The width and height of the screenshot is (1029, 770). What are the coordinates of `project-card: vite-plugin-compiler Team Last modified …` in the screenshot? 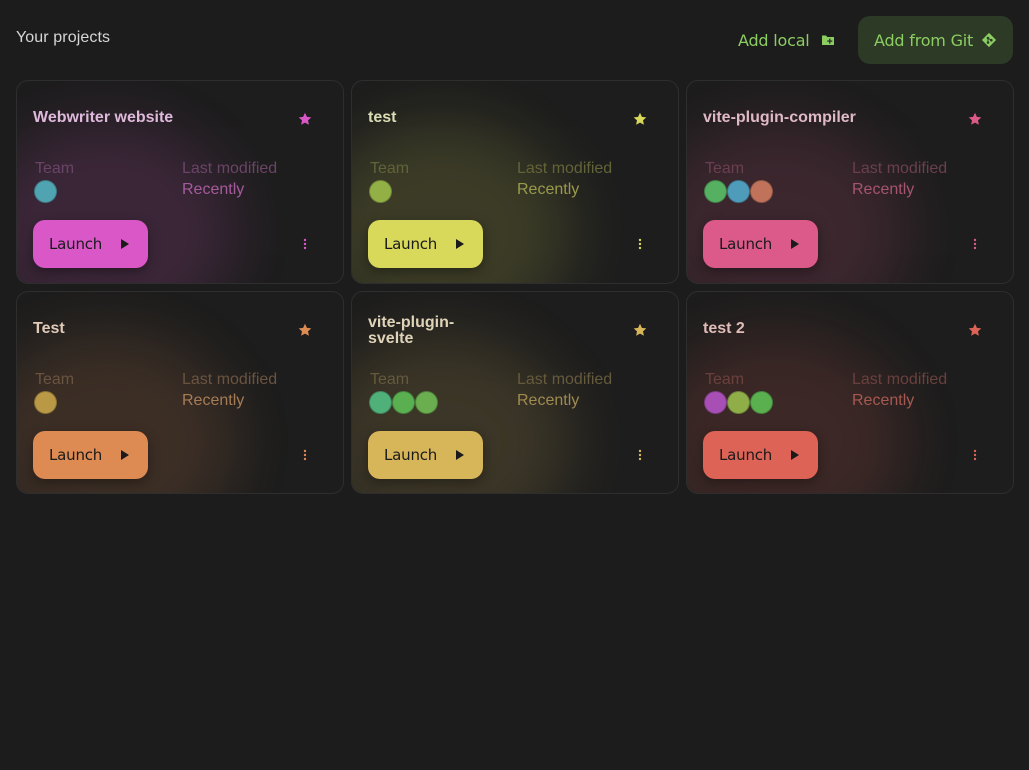 It's located at (850, 182).